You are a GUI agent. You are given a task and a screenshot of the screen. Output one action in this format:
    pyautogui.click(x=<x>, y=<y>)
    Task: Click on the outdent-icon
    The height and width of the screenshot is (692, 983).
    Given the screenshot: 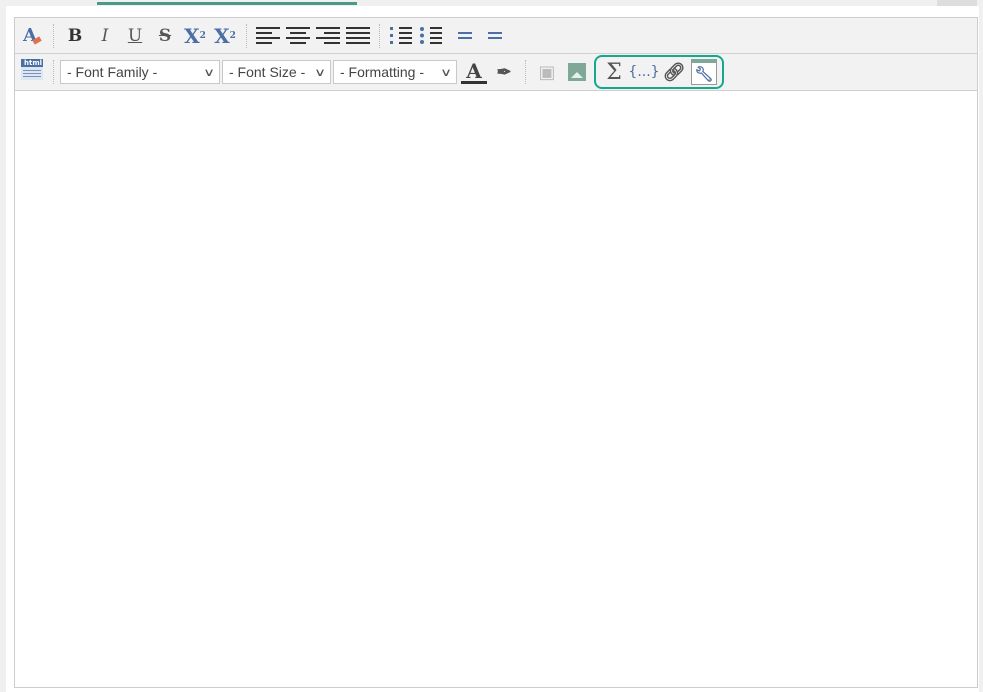 What is the action you would take?
    pyautogui.click(x=491, y=36)
    